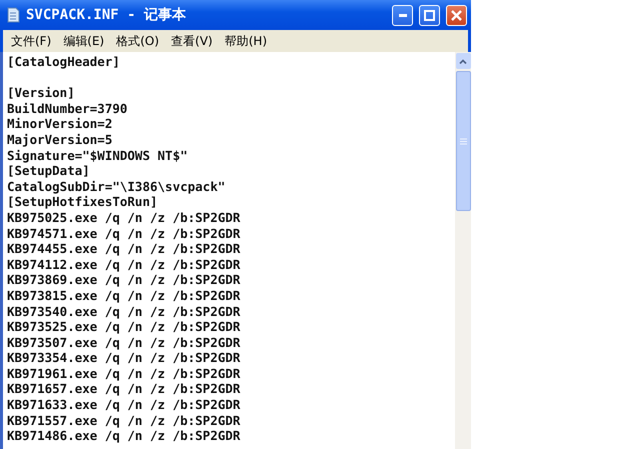 This screenshot has width=644, height=449. What do you see at coordinates (116, 186) in the screenshot?
I see `text-line: CatalogSubDir="\I386\svcpack"` at bounding box center [116, 186].